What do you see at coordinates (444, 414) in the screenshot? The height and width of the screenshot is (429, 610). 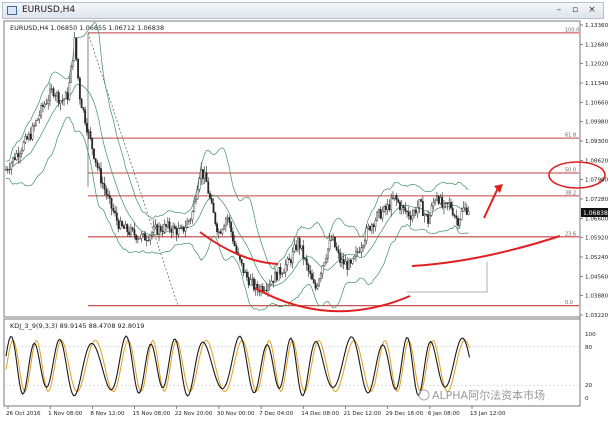 I see `time-tick-label: 6 Jan 08:00` at bounding box center [444, 414].